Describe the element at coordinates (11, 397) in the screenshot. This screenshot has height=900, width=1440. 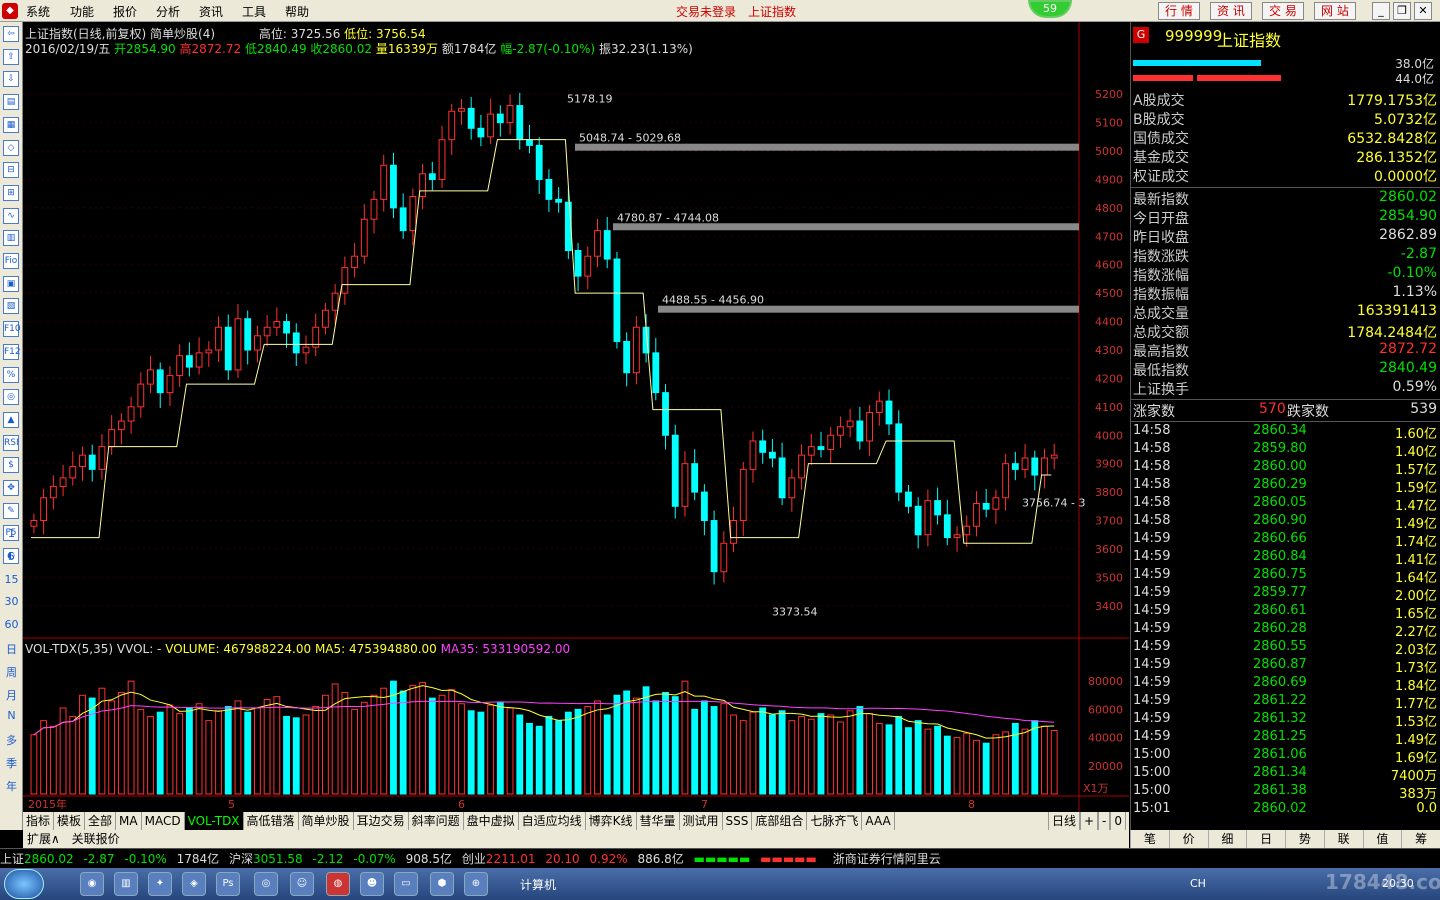
I see `toolbar-tool-icon: ◎` at that location.